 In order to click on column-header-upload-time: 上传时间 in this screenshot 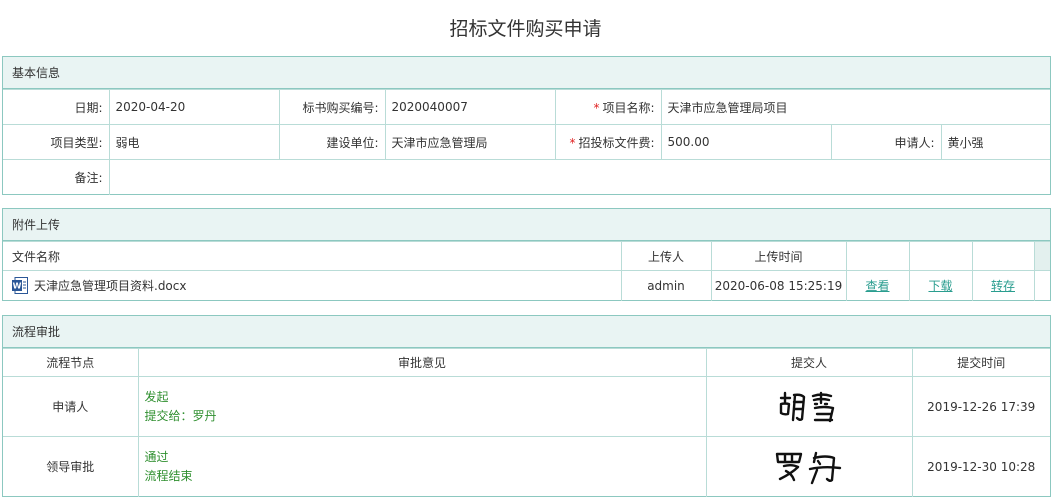, I will do `click(778, 256)`.